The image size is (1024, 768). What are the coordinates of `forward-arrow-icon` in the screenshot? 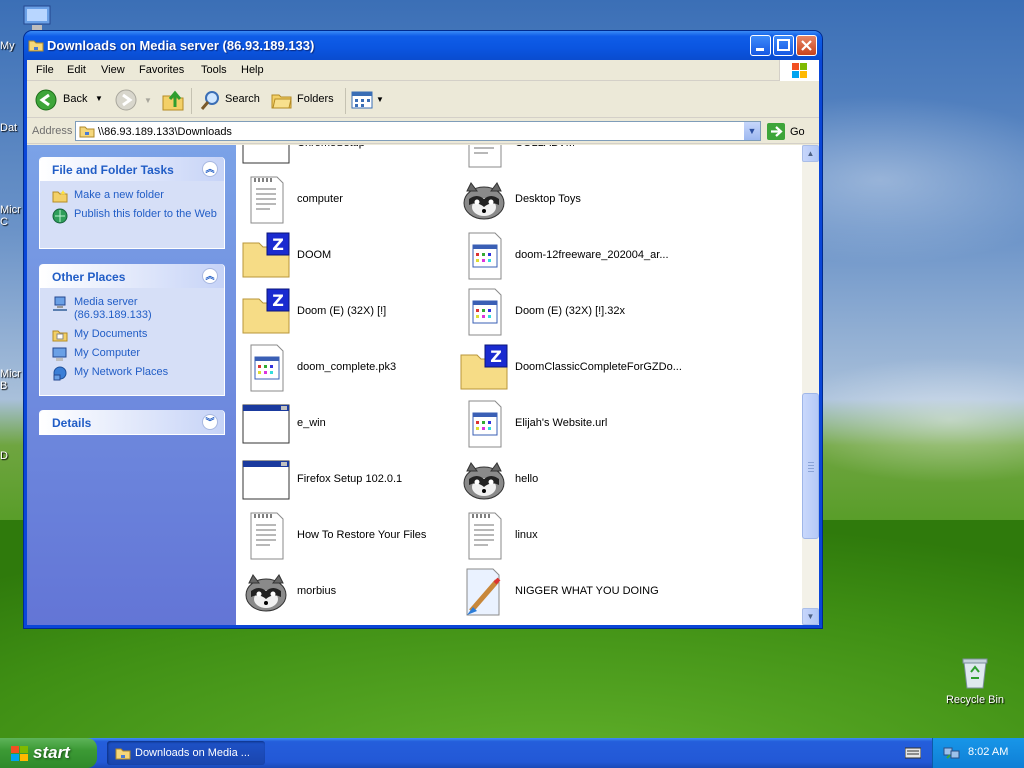 It's located at (126, 100).